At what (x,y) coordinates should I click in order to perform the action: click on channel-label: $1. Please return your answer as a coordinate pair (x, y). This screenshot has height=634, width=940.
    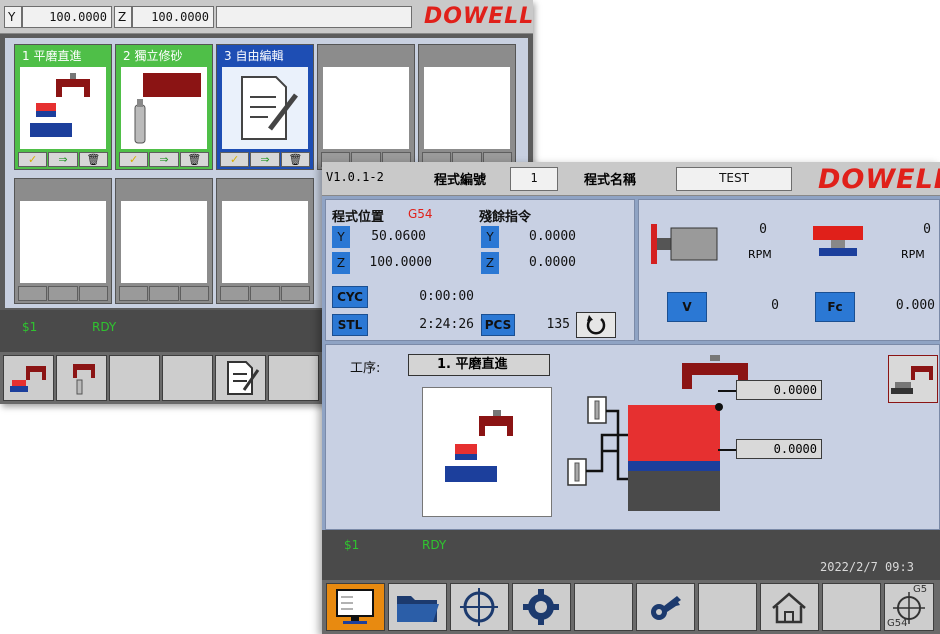
    Looking at the image, I should click on (352, 545).